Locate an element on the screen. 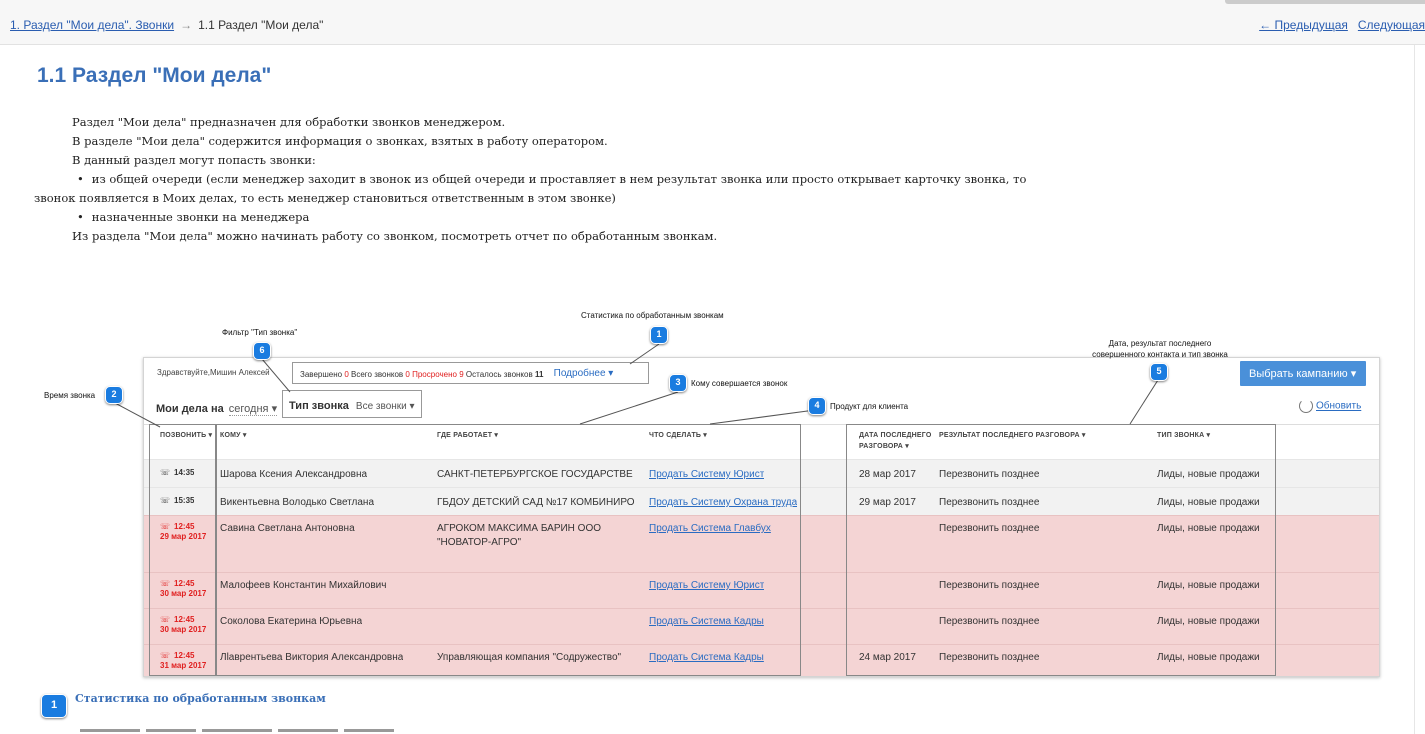 The width and height of the screenshot is (1425, 734). annotation-badge-6: 6 is located at coordinates (262, 351).